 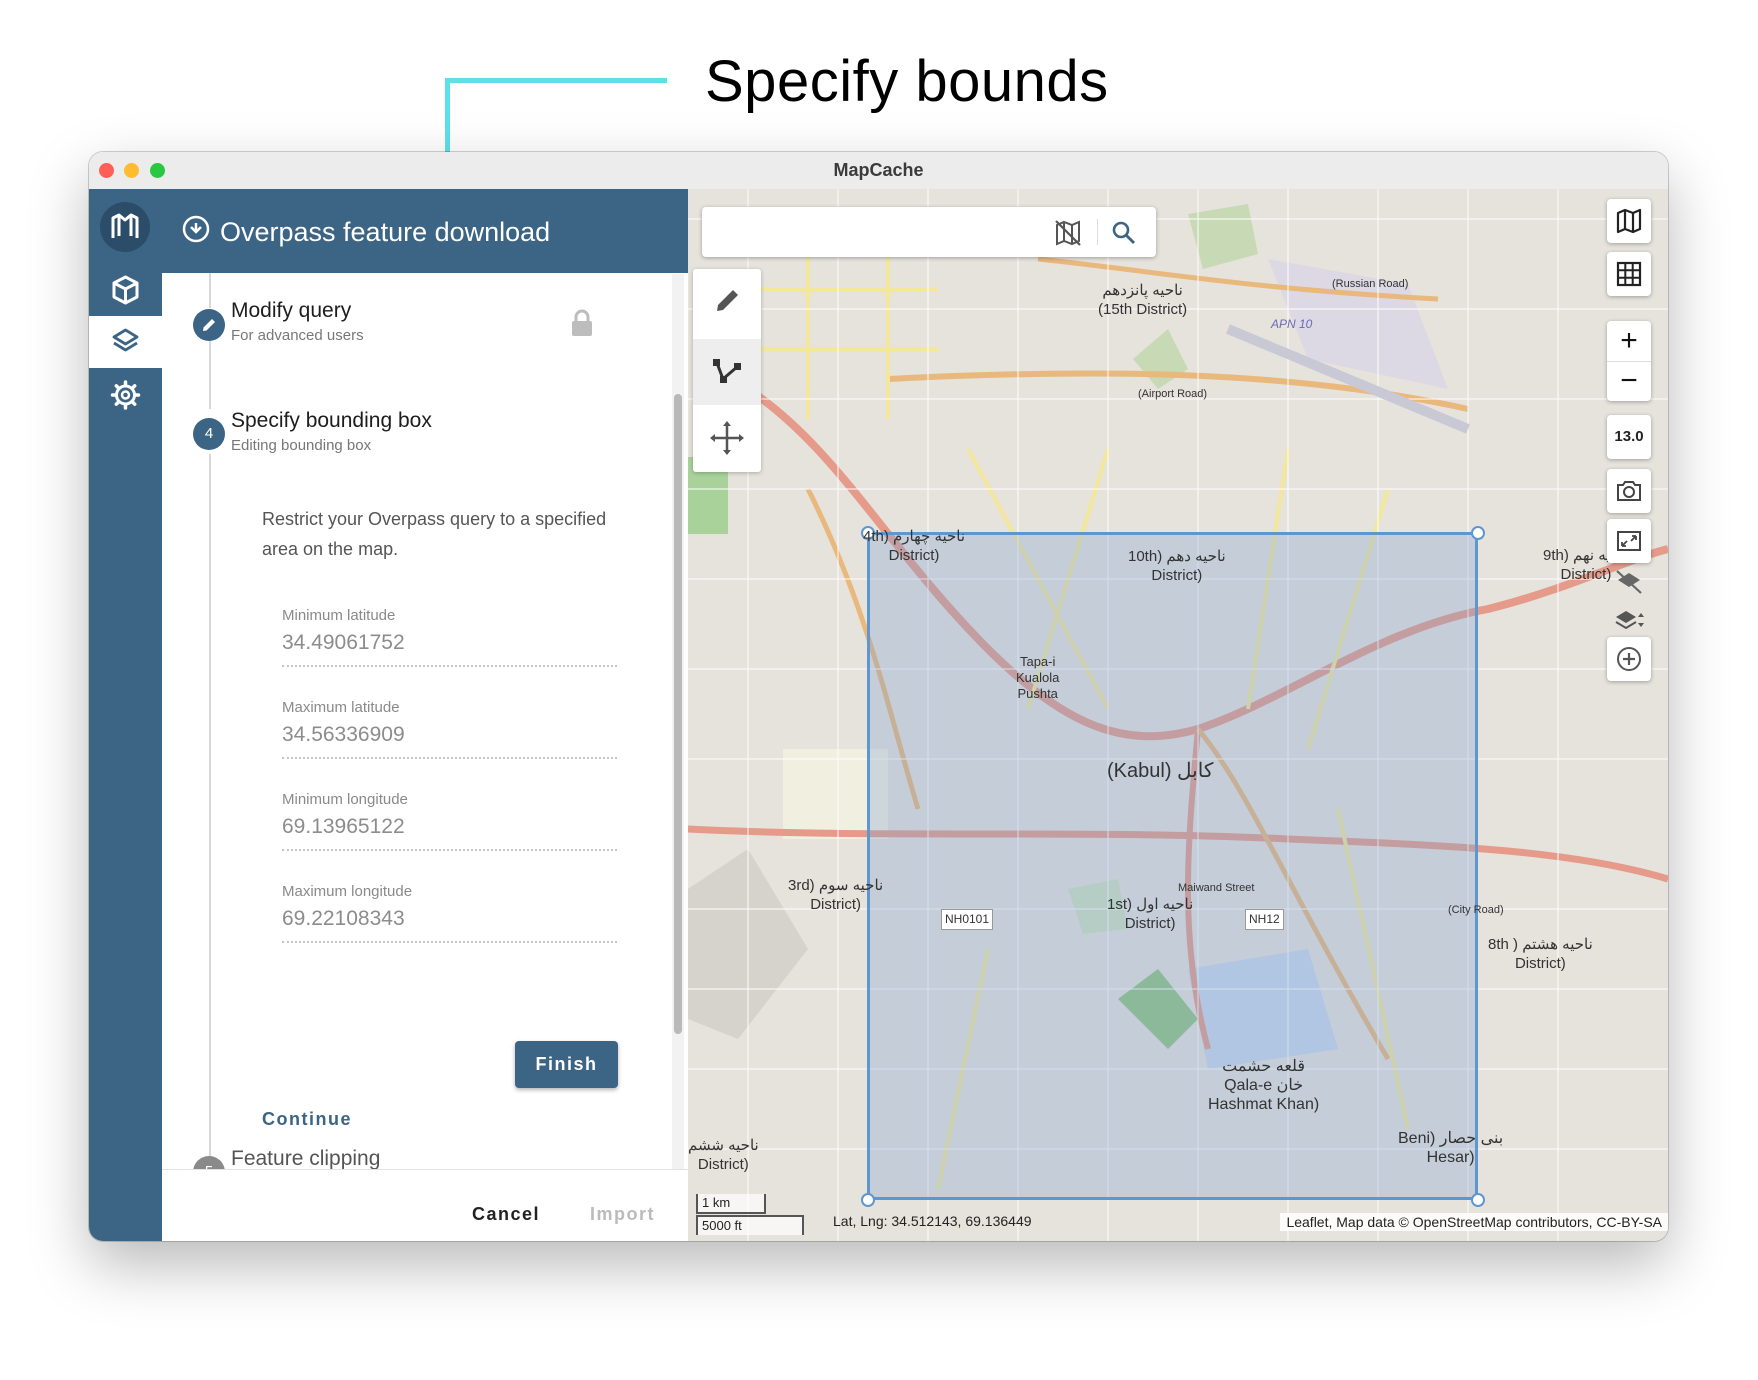 I want to click on nav-item-settings, so click(x=125, y=395).